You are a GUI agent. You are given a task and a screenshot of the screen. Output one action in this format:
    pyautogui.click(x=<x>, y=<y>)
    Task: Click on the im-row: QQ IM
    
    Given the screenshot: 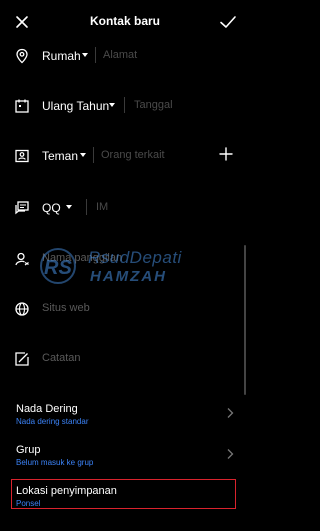 What is the action you would take?
    pyautogui.click(x=122, y=208)
    